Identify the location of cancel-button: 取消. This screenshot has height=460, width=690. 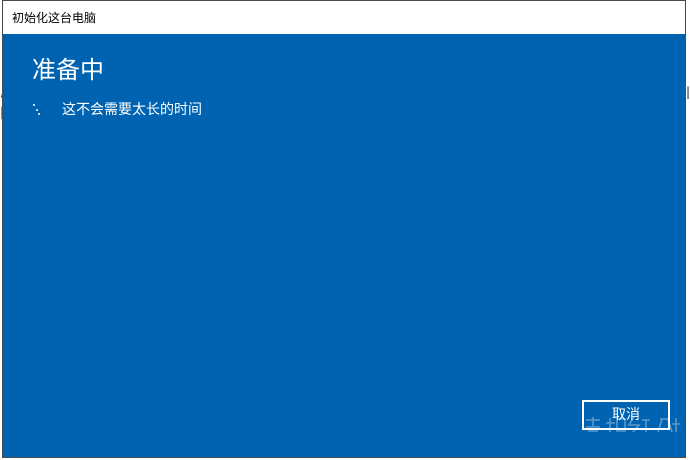
(626, 415).